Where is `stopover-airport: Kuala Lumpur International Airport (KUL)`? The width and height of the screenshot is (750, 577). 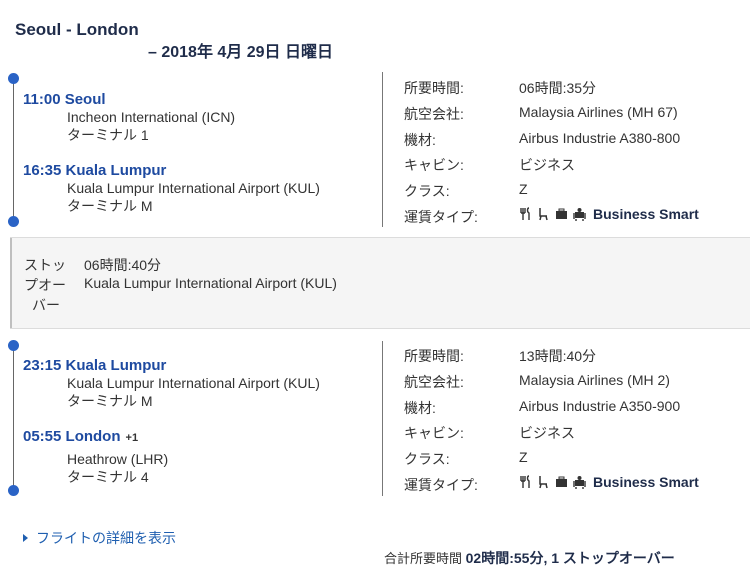
stopover-airport: Kuala Lumpur International Airport (KUL) is located at coordinates (210, 283).